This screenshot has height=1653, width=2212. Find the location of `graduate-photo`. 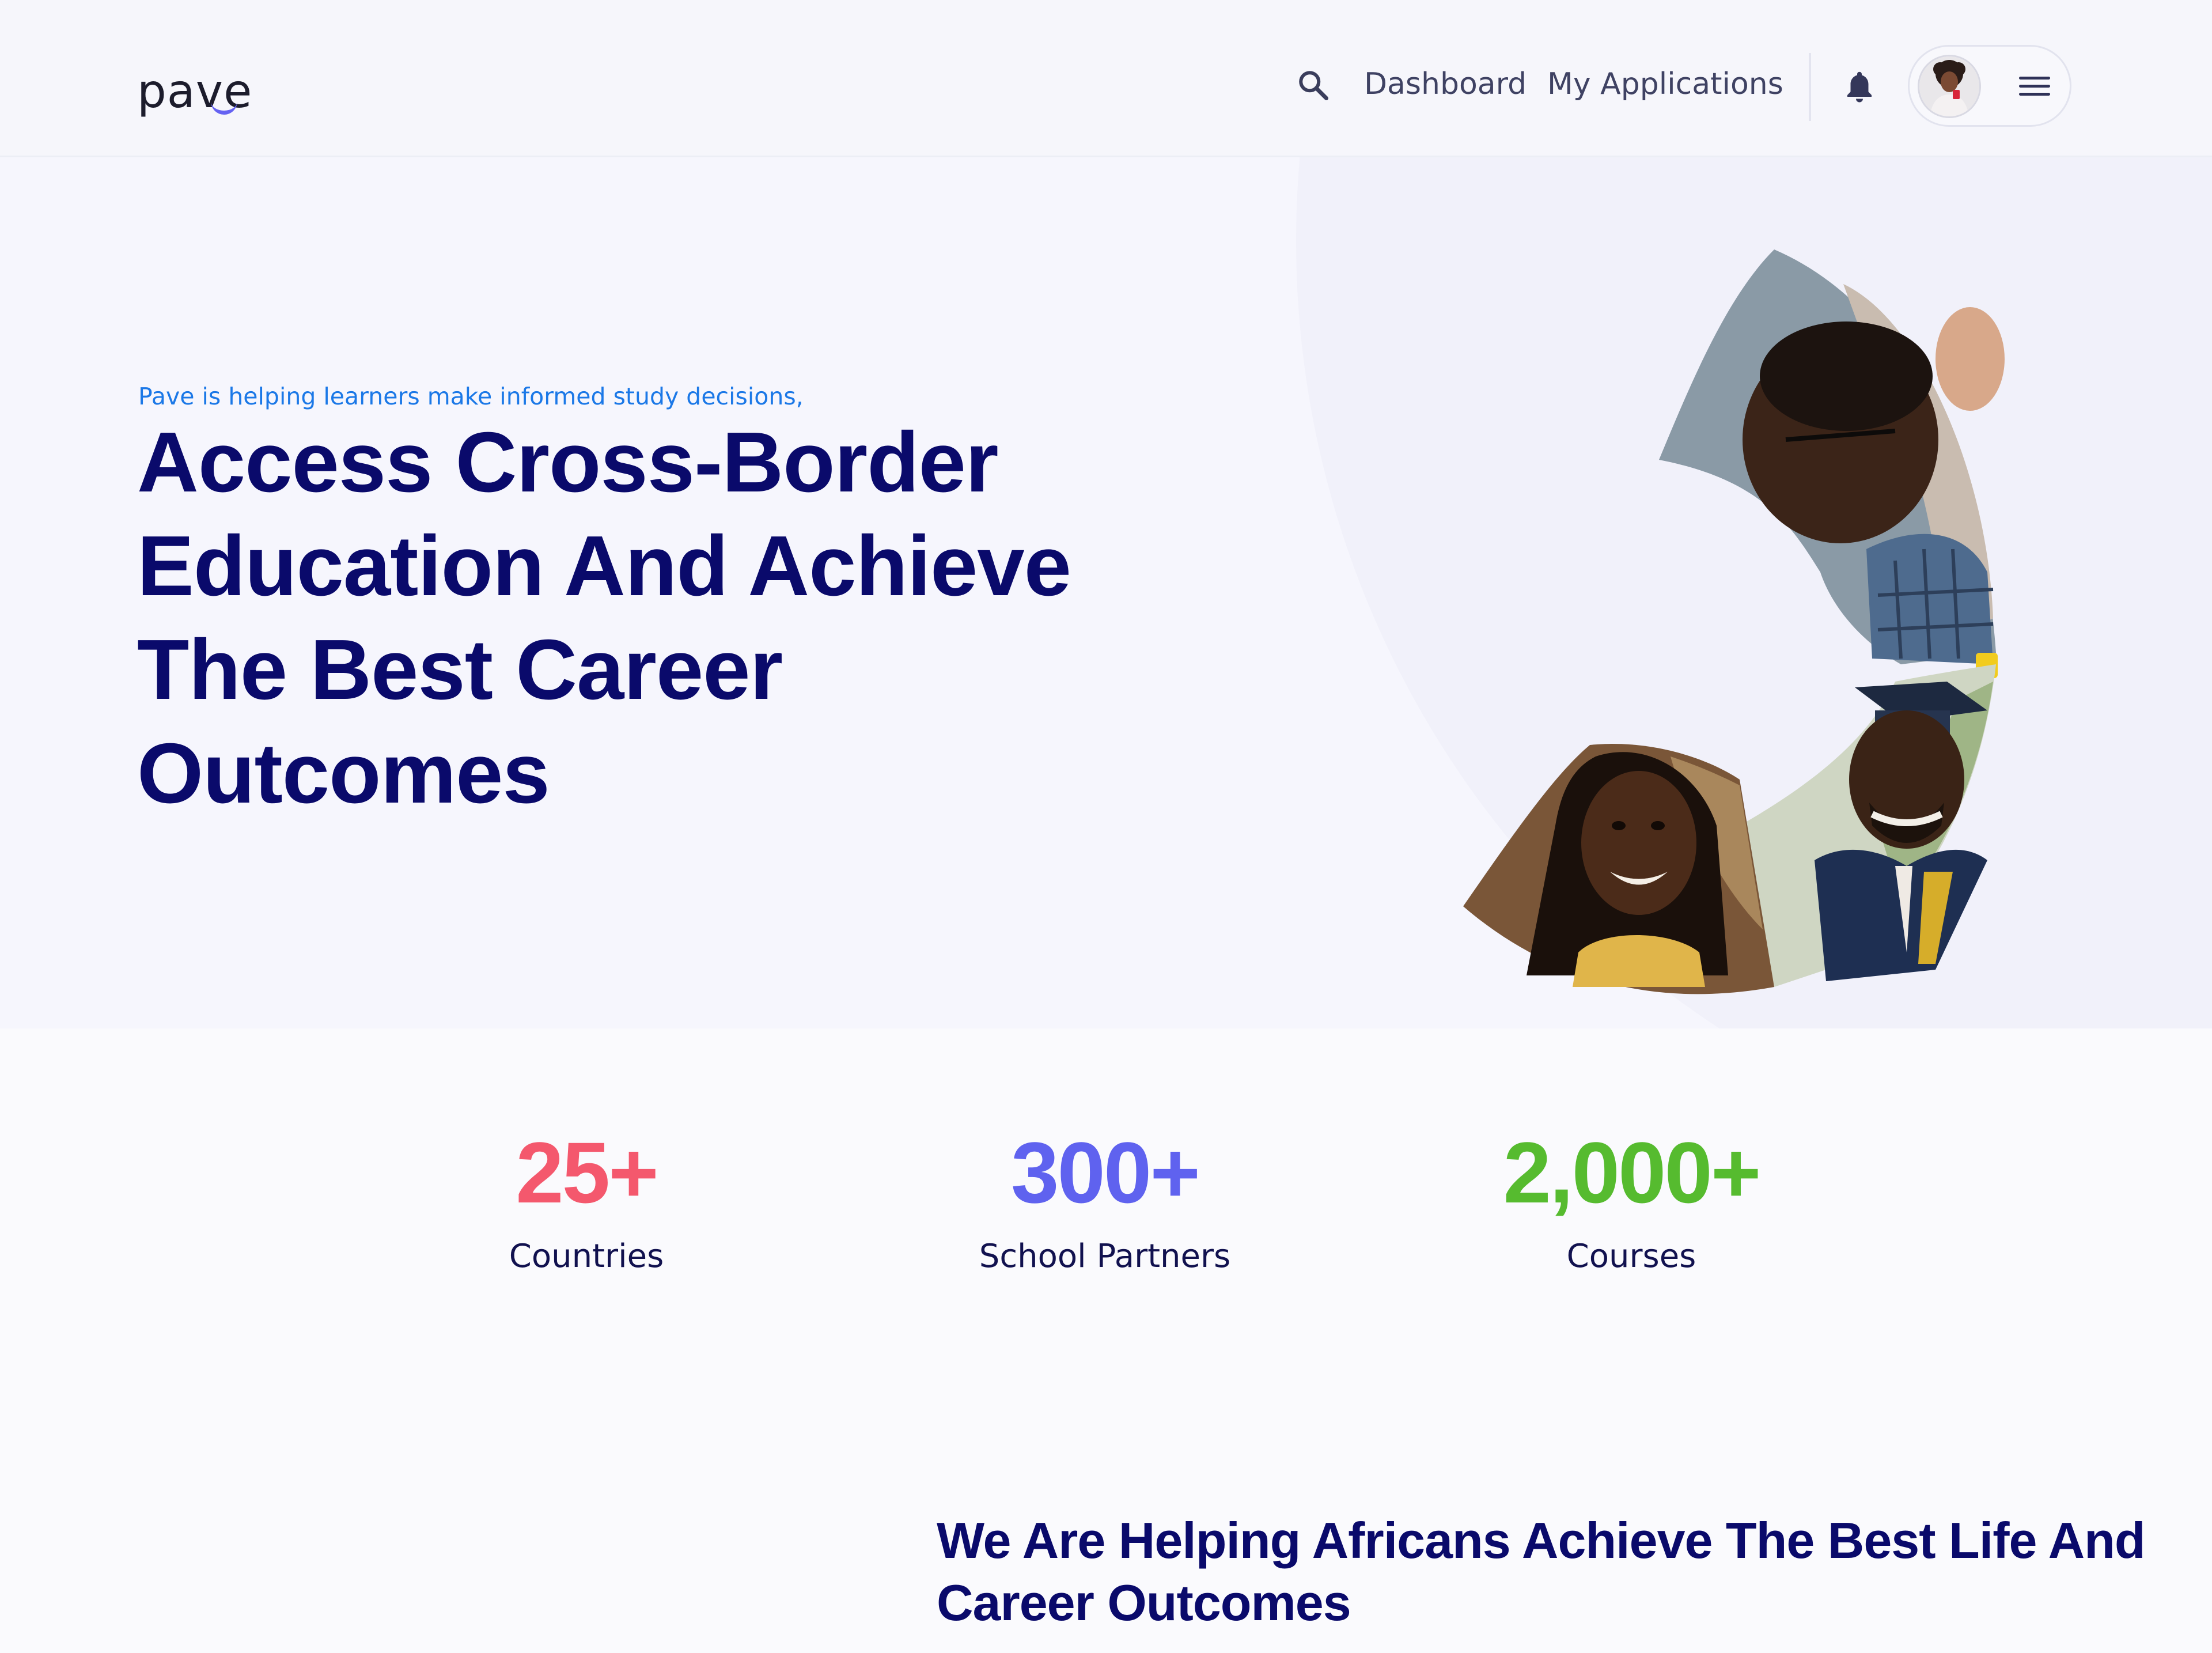

graduate-photo is located at coordinates (1868, 825).